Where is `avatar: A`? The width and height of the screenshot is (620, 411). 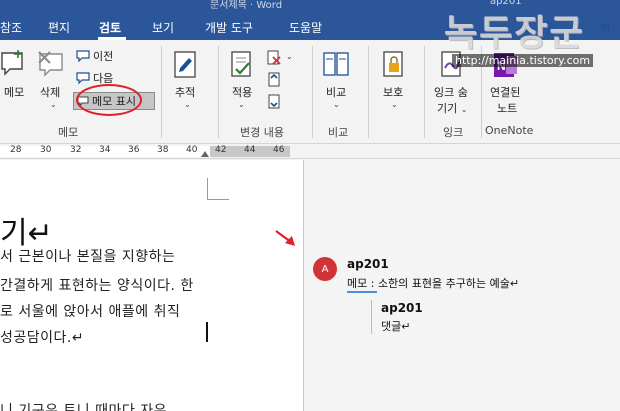 avatar: A is located at coordinates (325, 269).